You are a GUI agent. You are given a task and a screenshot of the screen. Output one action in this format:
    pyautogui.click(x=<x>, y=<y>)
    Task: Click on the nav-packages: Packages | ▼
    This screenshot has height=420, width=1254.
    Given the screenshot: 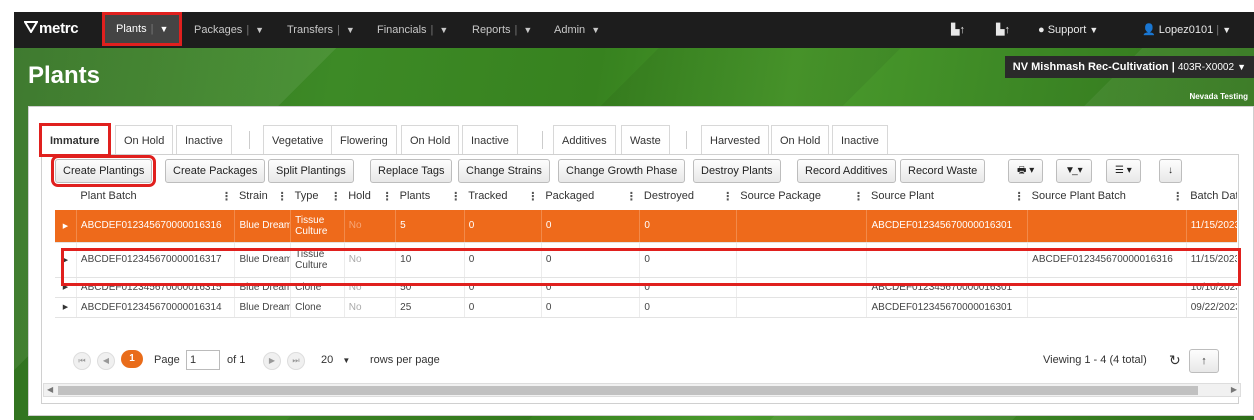 What is the action you would take?
    pyautogui.click(x=229, y=30)
    